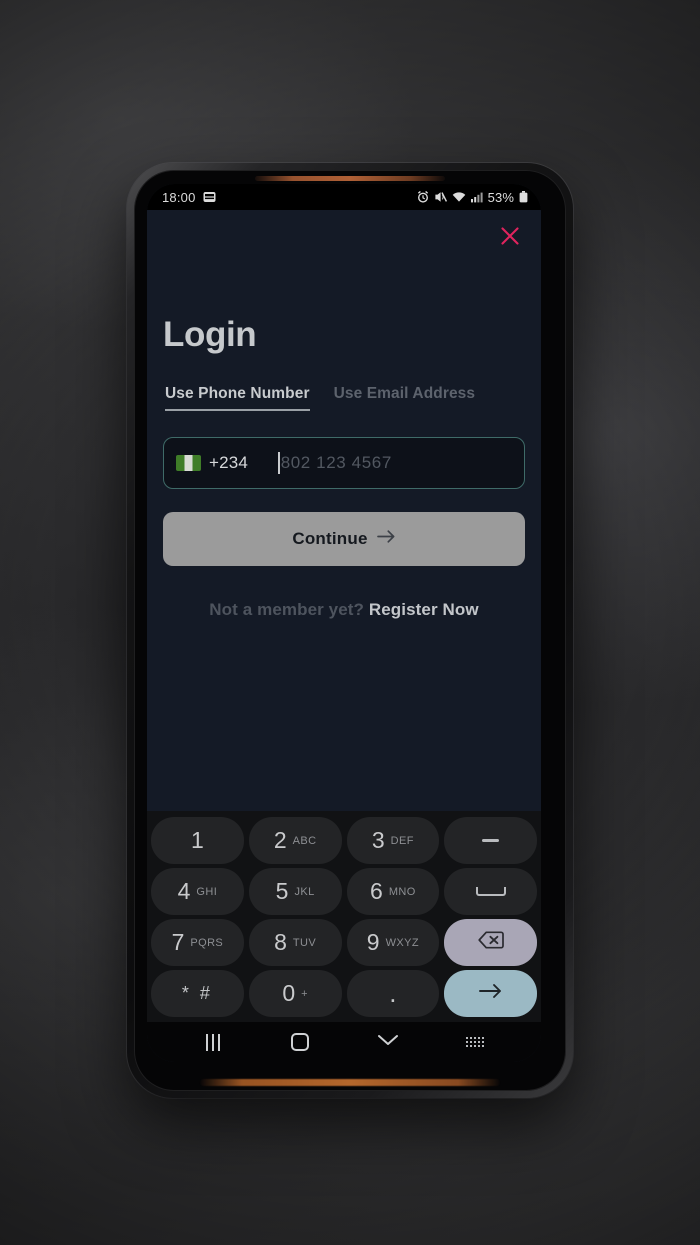  I want to click on page-title: Login, so click(210, 334).